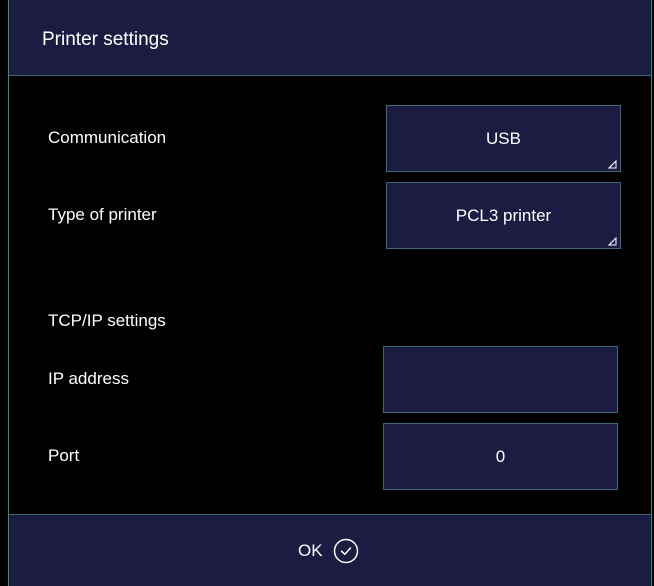 This screenshot has height=586, width=654. I want to click on printer-type-label: Type of printer, so click(102, 214).